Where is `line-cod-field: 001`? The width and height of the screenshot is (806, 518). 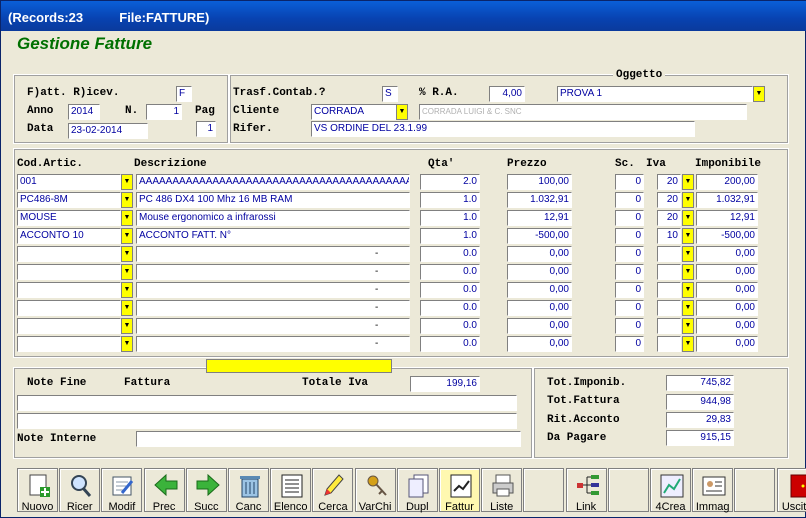
line-cod-field: 001 is located at coordinates (69, 182).